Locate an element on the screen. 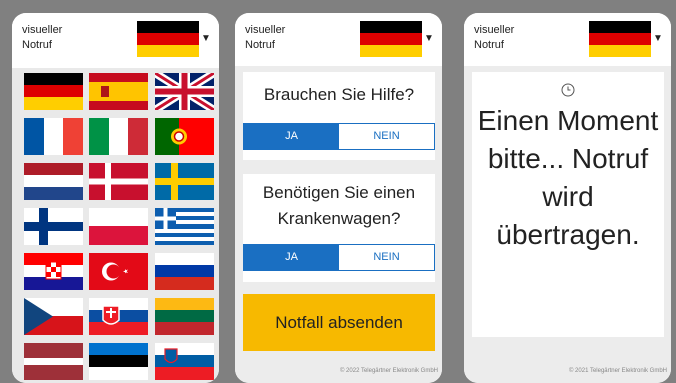  flag-estonian is located at coordinates (118, 361).